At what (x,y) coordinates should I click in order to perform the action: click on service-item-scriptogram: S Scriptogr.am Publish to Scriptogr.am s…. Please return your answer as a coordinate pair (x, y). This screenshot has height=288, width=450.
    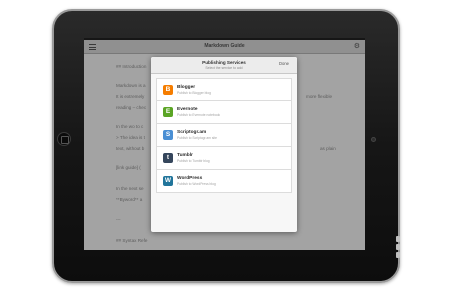
    Looking at the image, I should click on (224, 135).